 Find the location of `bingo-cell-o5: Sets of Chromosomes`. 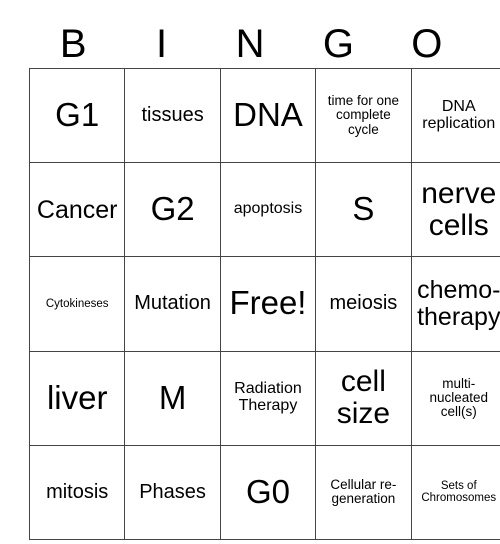

bingo-cell-o5: Sets of Chromosomes is located at coordinates (455, 492).